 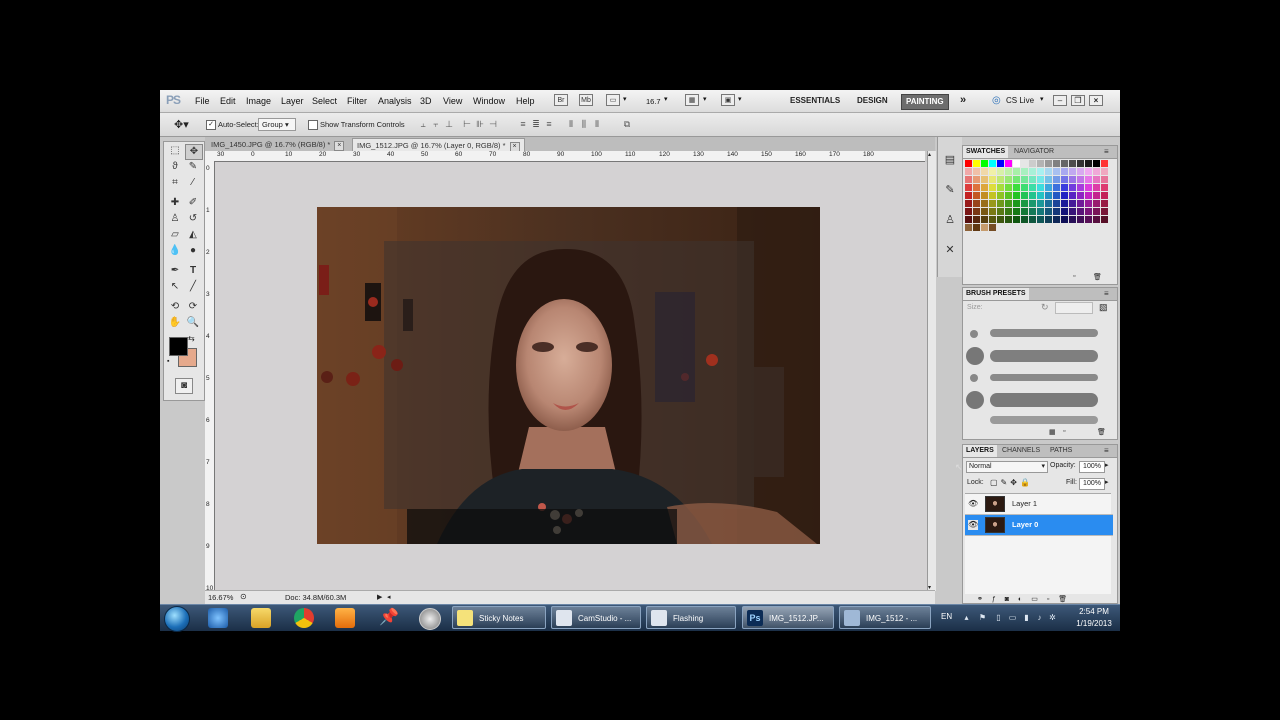 What do you see at coordinates (691, 617) in the screenshot?
I see `taskbar-flashing: Flashing` at bounding box center [691, 617].